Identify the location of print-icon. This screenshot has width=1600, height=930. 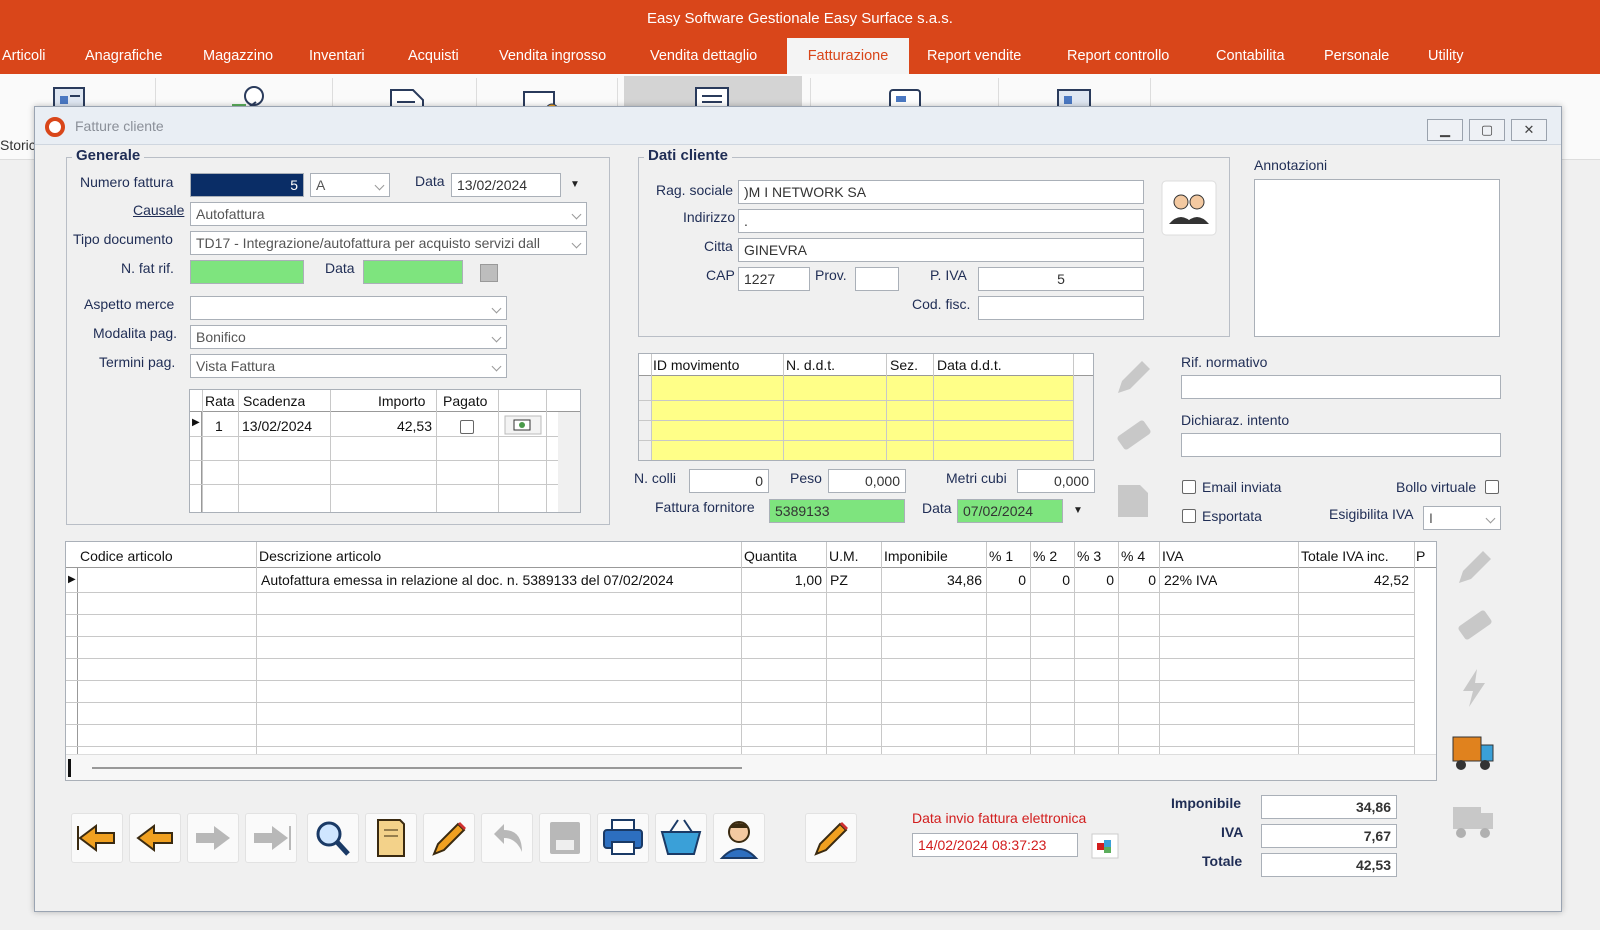
(623, 837).